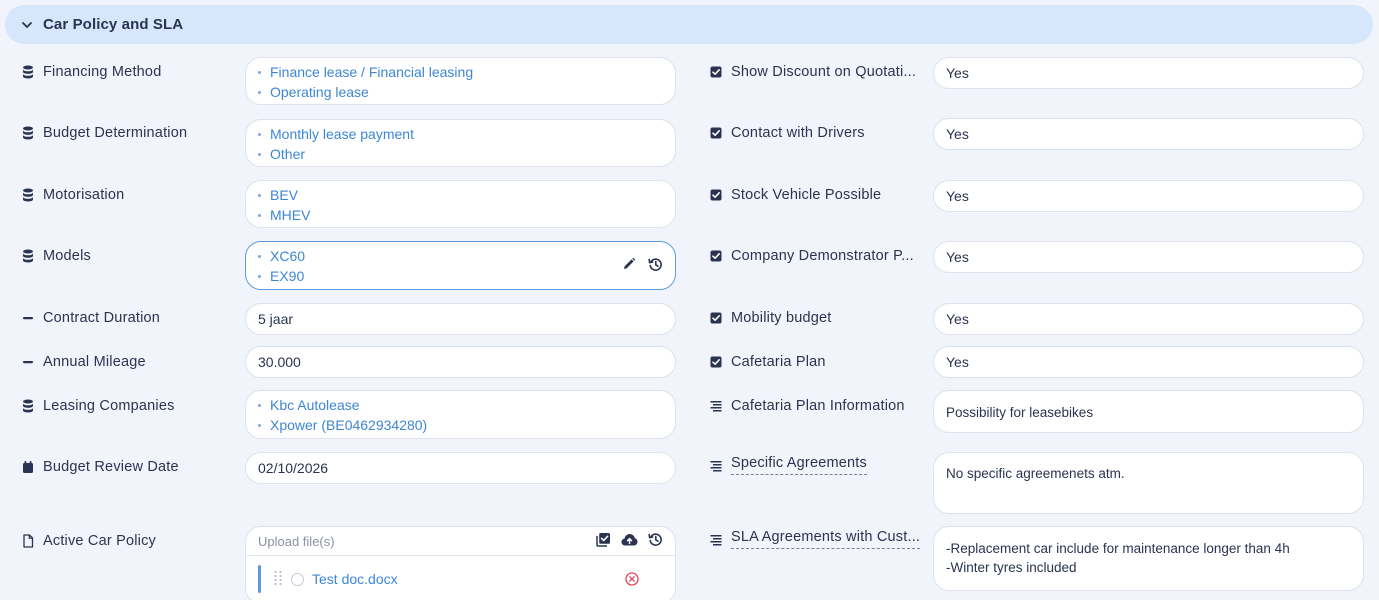 The image size is (1379, 600). I want to click on list-item: Xpower (BE0462934280), so click(460, 425).